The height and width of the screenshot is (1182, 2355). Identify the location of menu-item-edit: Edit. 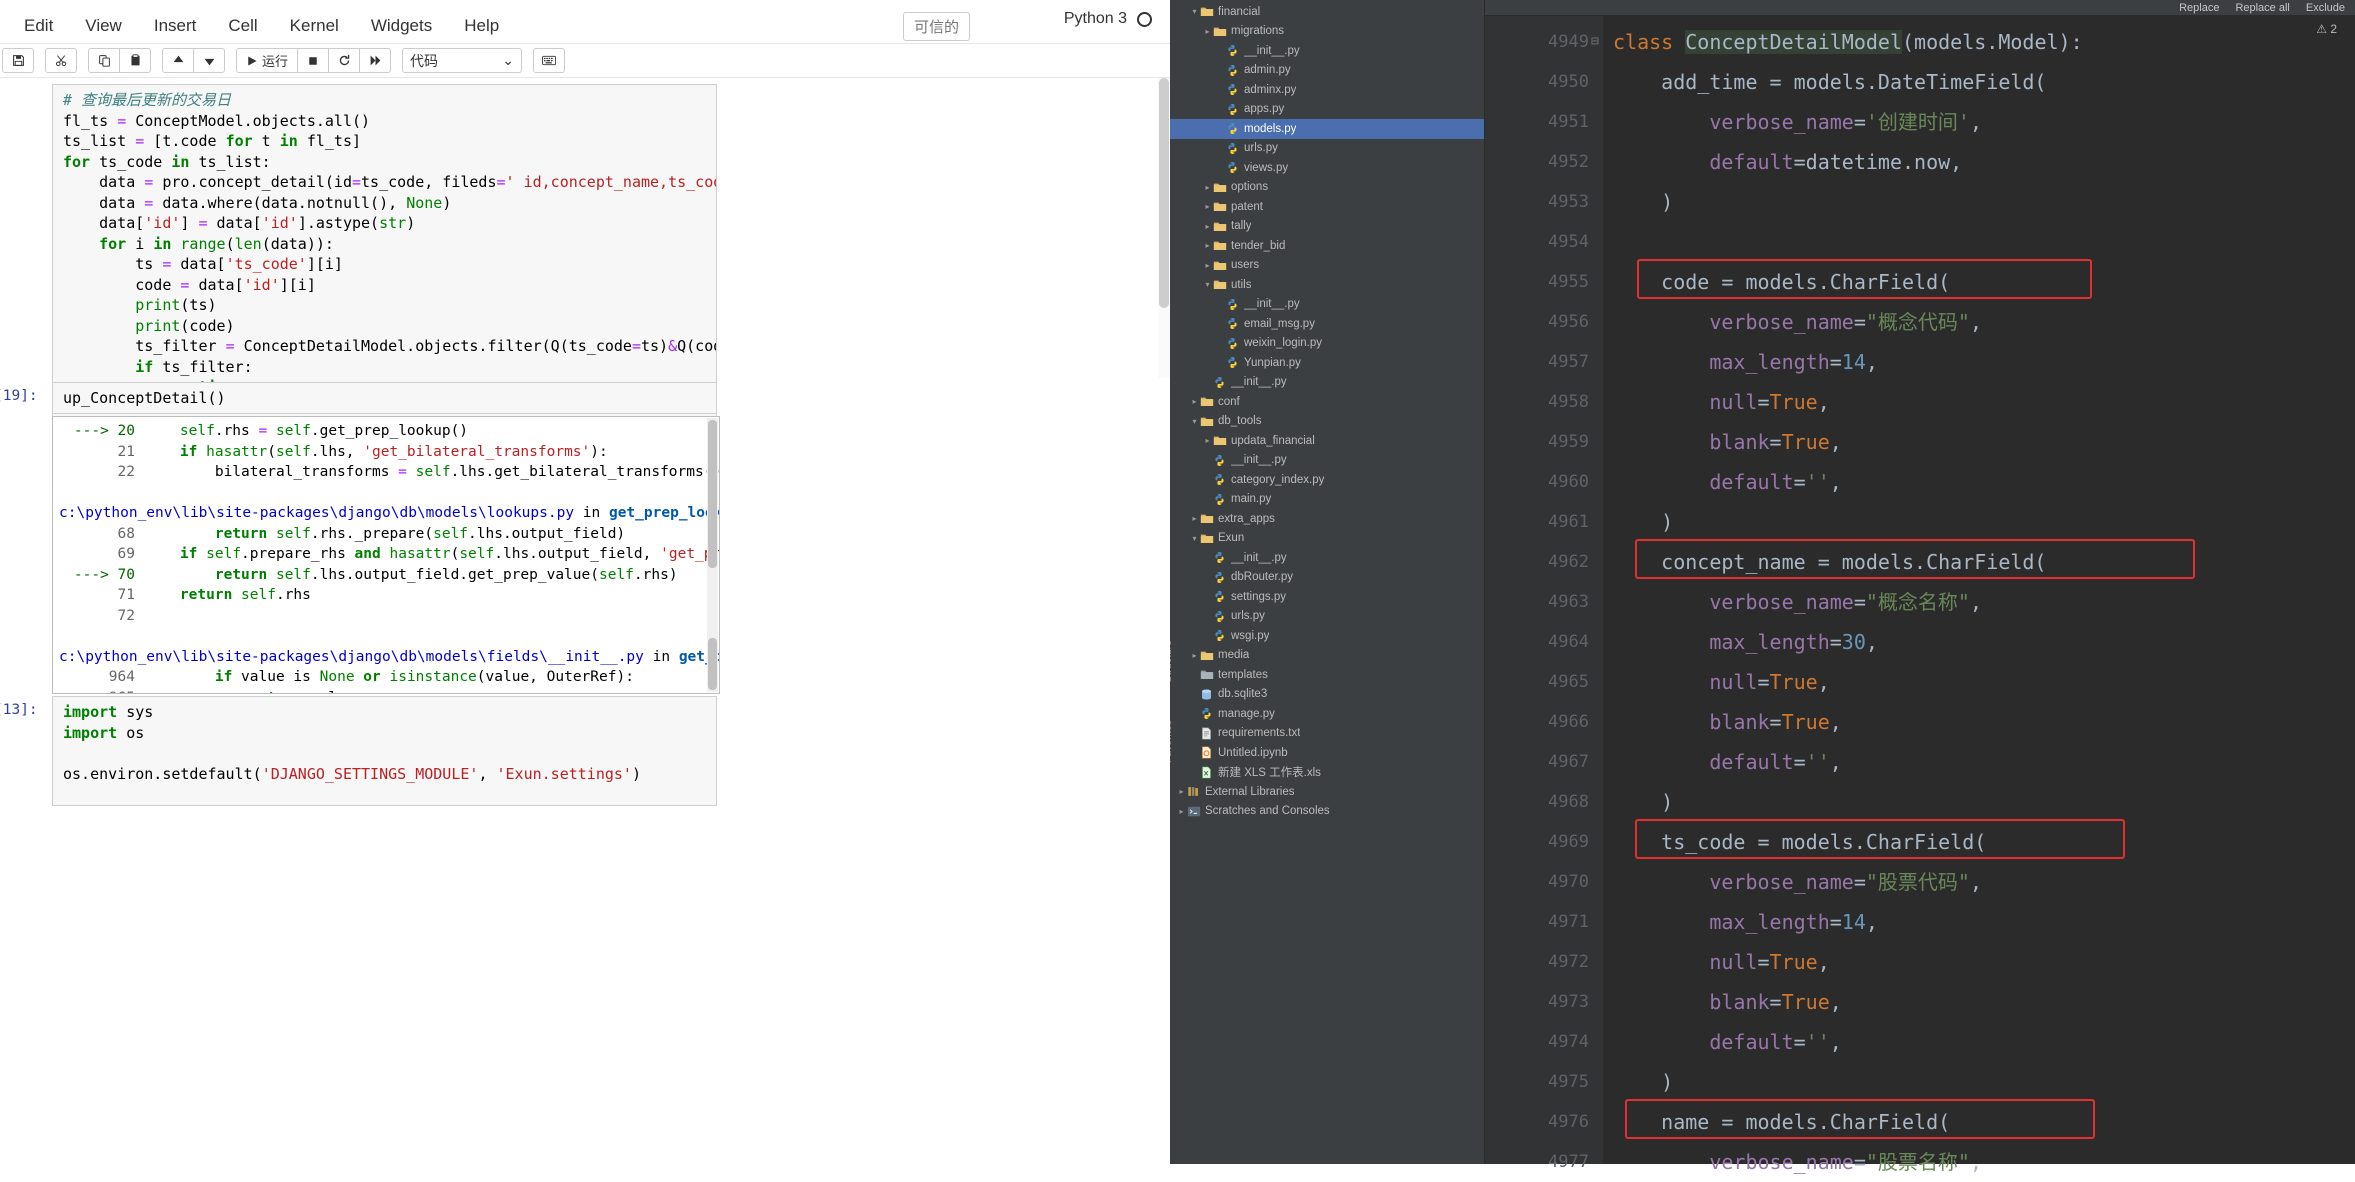
(38, 26).